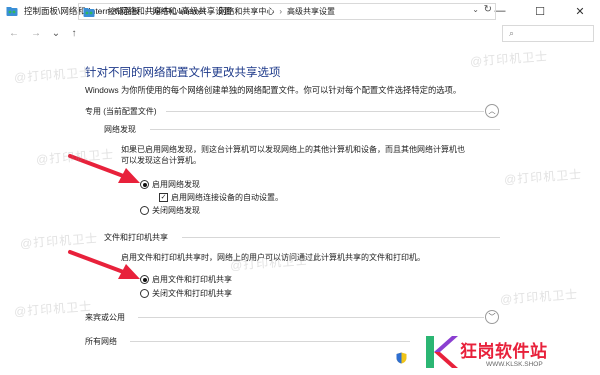  Describe the element at coordinates (580, 11) in the screenshot. I see `close-button: ✕` at that location.